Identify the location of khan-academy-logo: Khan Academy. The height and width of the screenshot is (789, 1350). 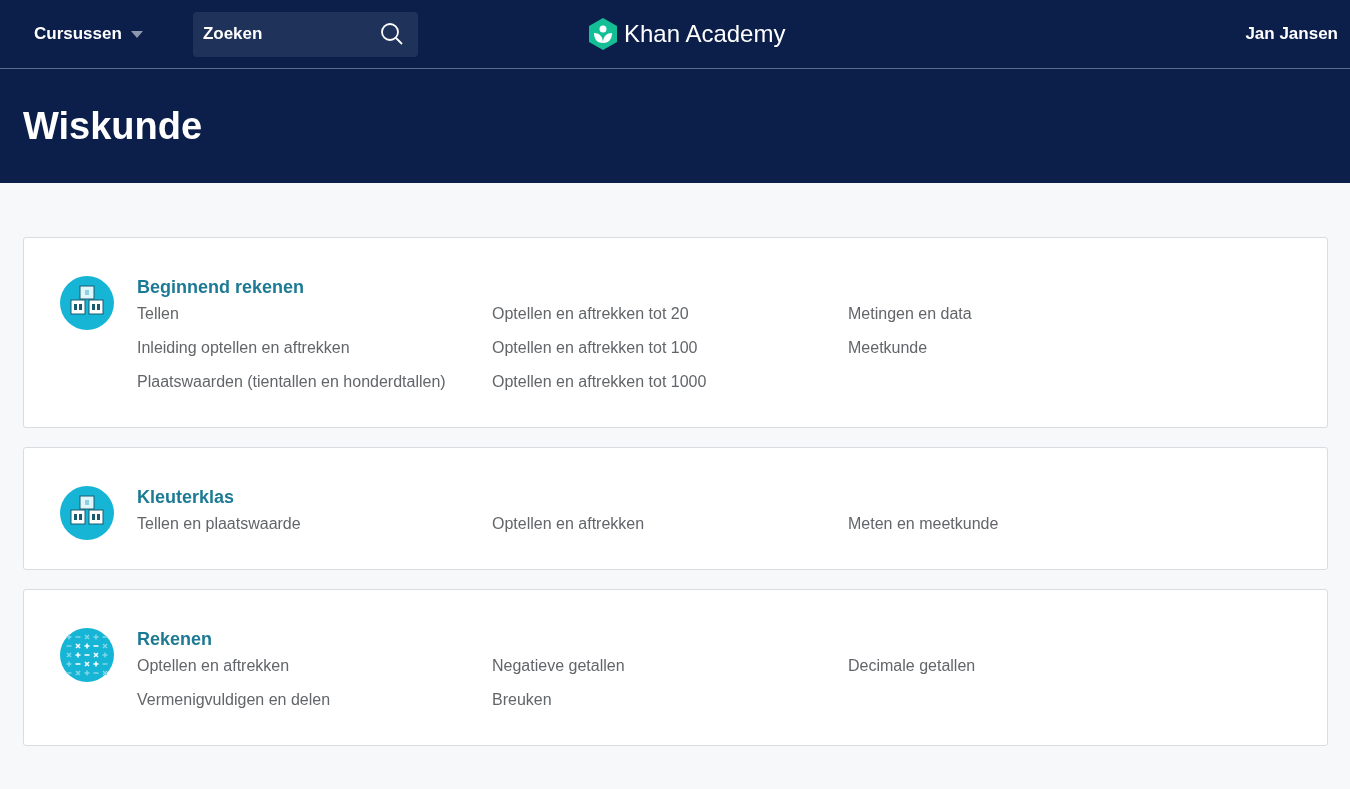
(687, 34).